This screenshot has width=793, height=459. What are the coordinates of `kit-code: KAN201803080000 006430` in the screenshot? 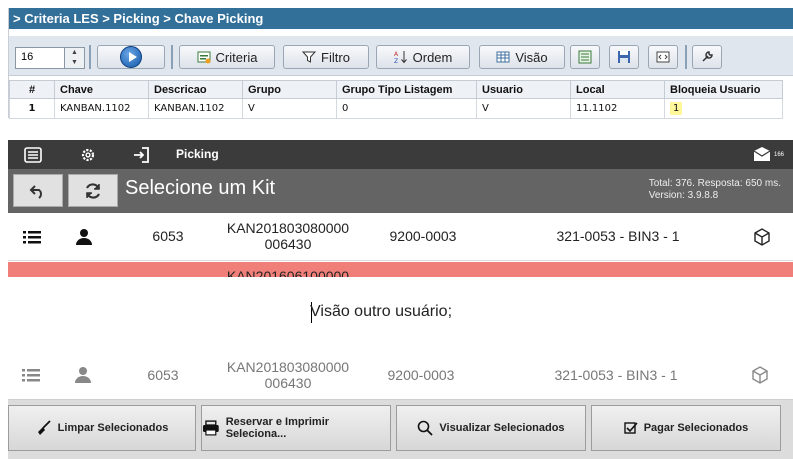 It's located at (288, 375).